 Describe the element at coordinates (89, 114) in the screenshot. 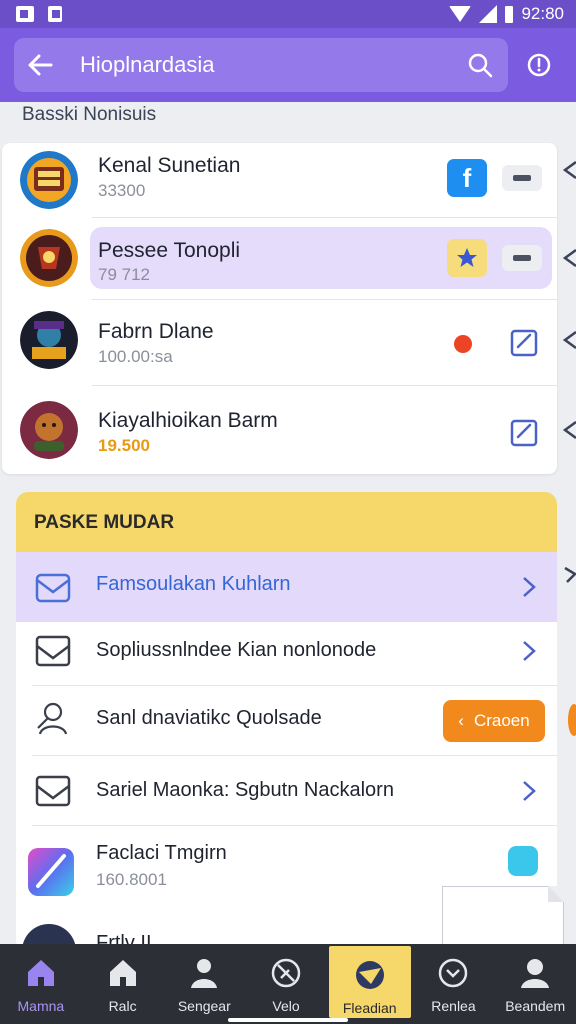

I see `section-label: Basski Nonisuis` at that location.